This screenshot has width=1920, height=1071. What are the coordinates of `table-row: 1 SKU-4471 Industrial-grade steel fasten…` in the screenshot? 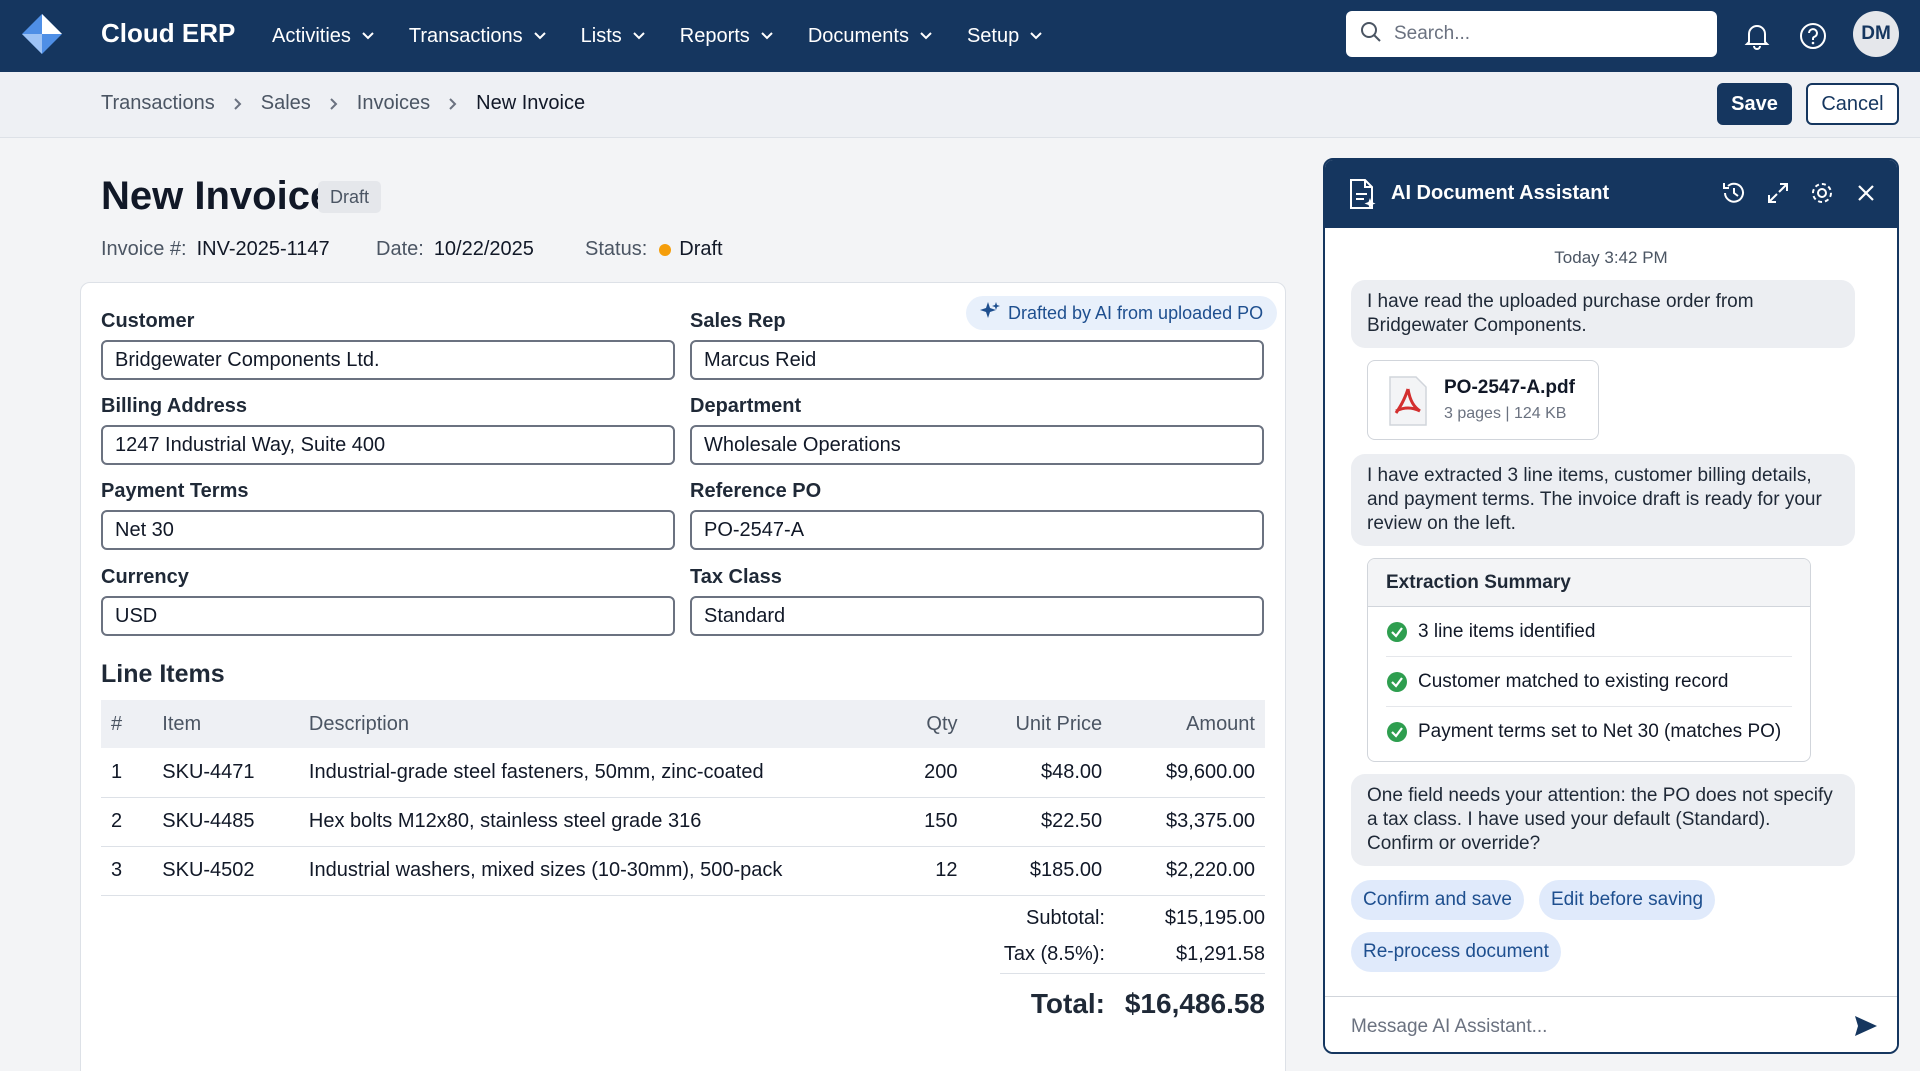 It's located at (683, 773).